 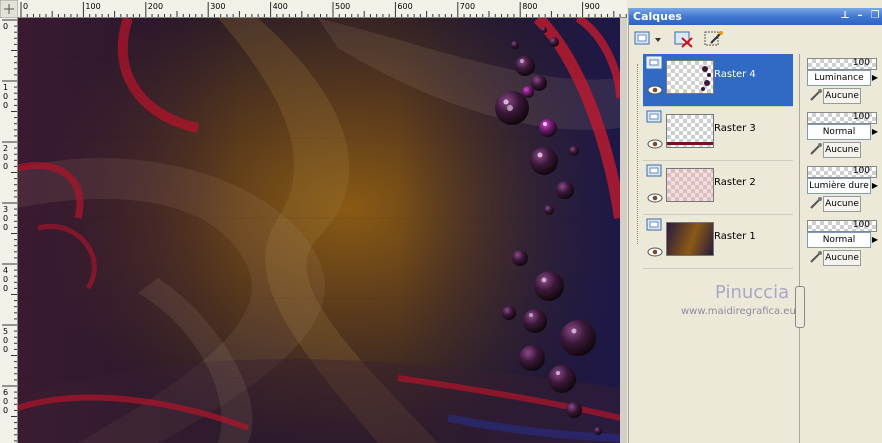 What do you see at coordinates (839, 186) in the screenshot?
I see `blend-mode-select: Lumière dure` at bounding box center [839, 186].